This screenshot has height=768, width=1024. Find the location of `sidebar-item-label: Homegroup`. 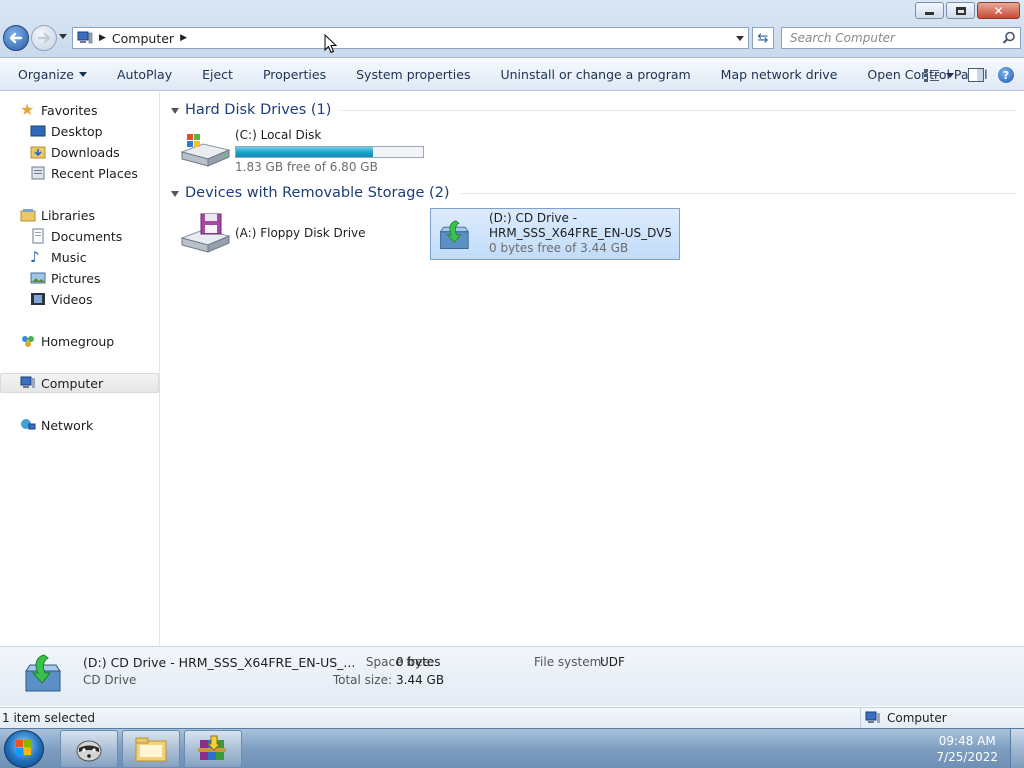

sidebar-item-label: Homegroup is located at coordinates (78, 341).